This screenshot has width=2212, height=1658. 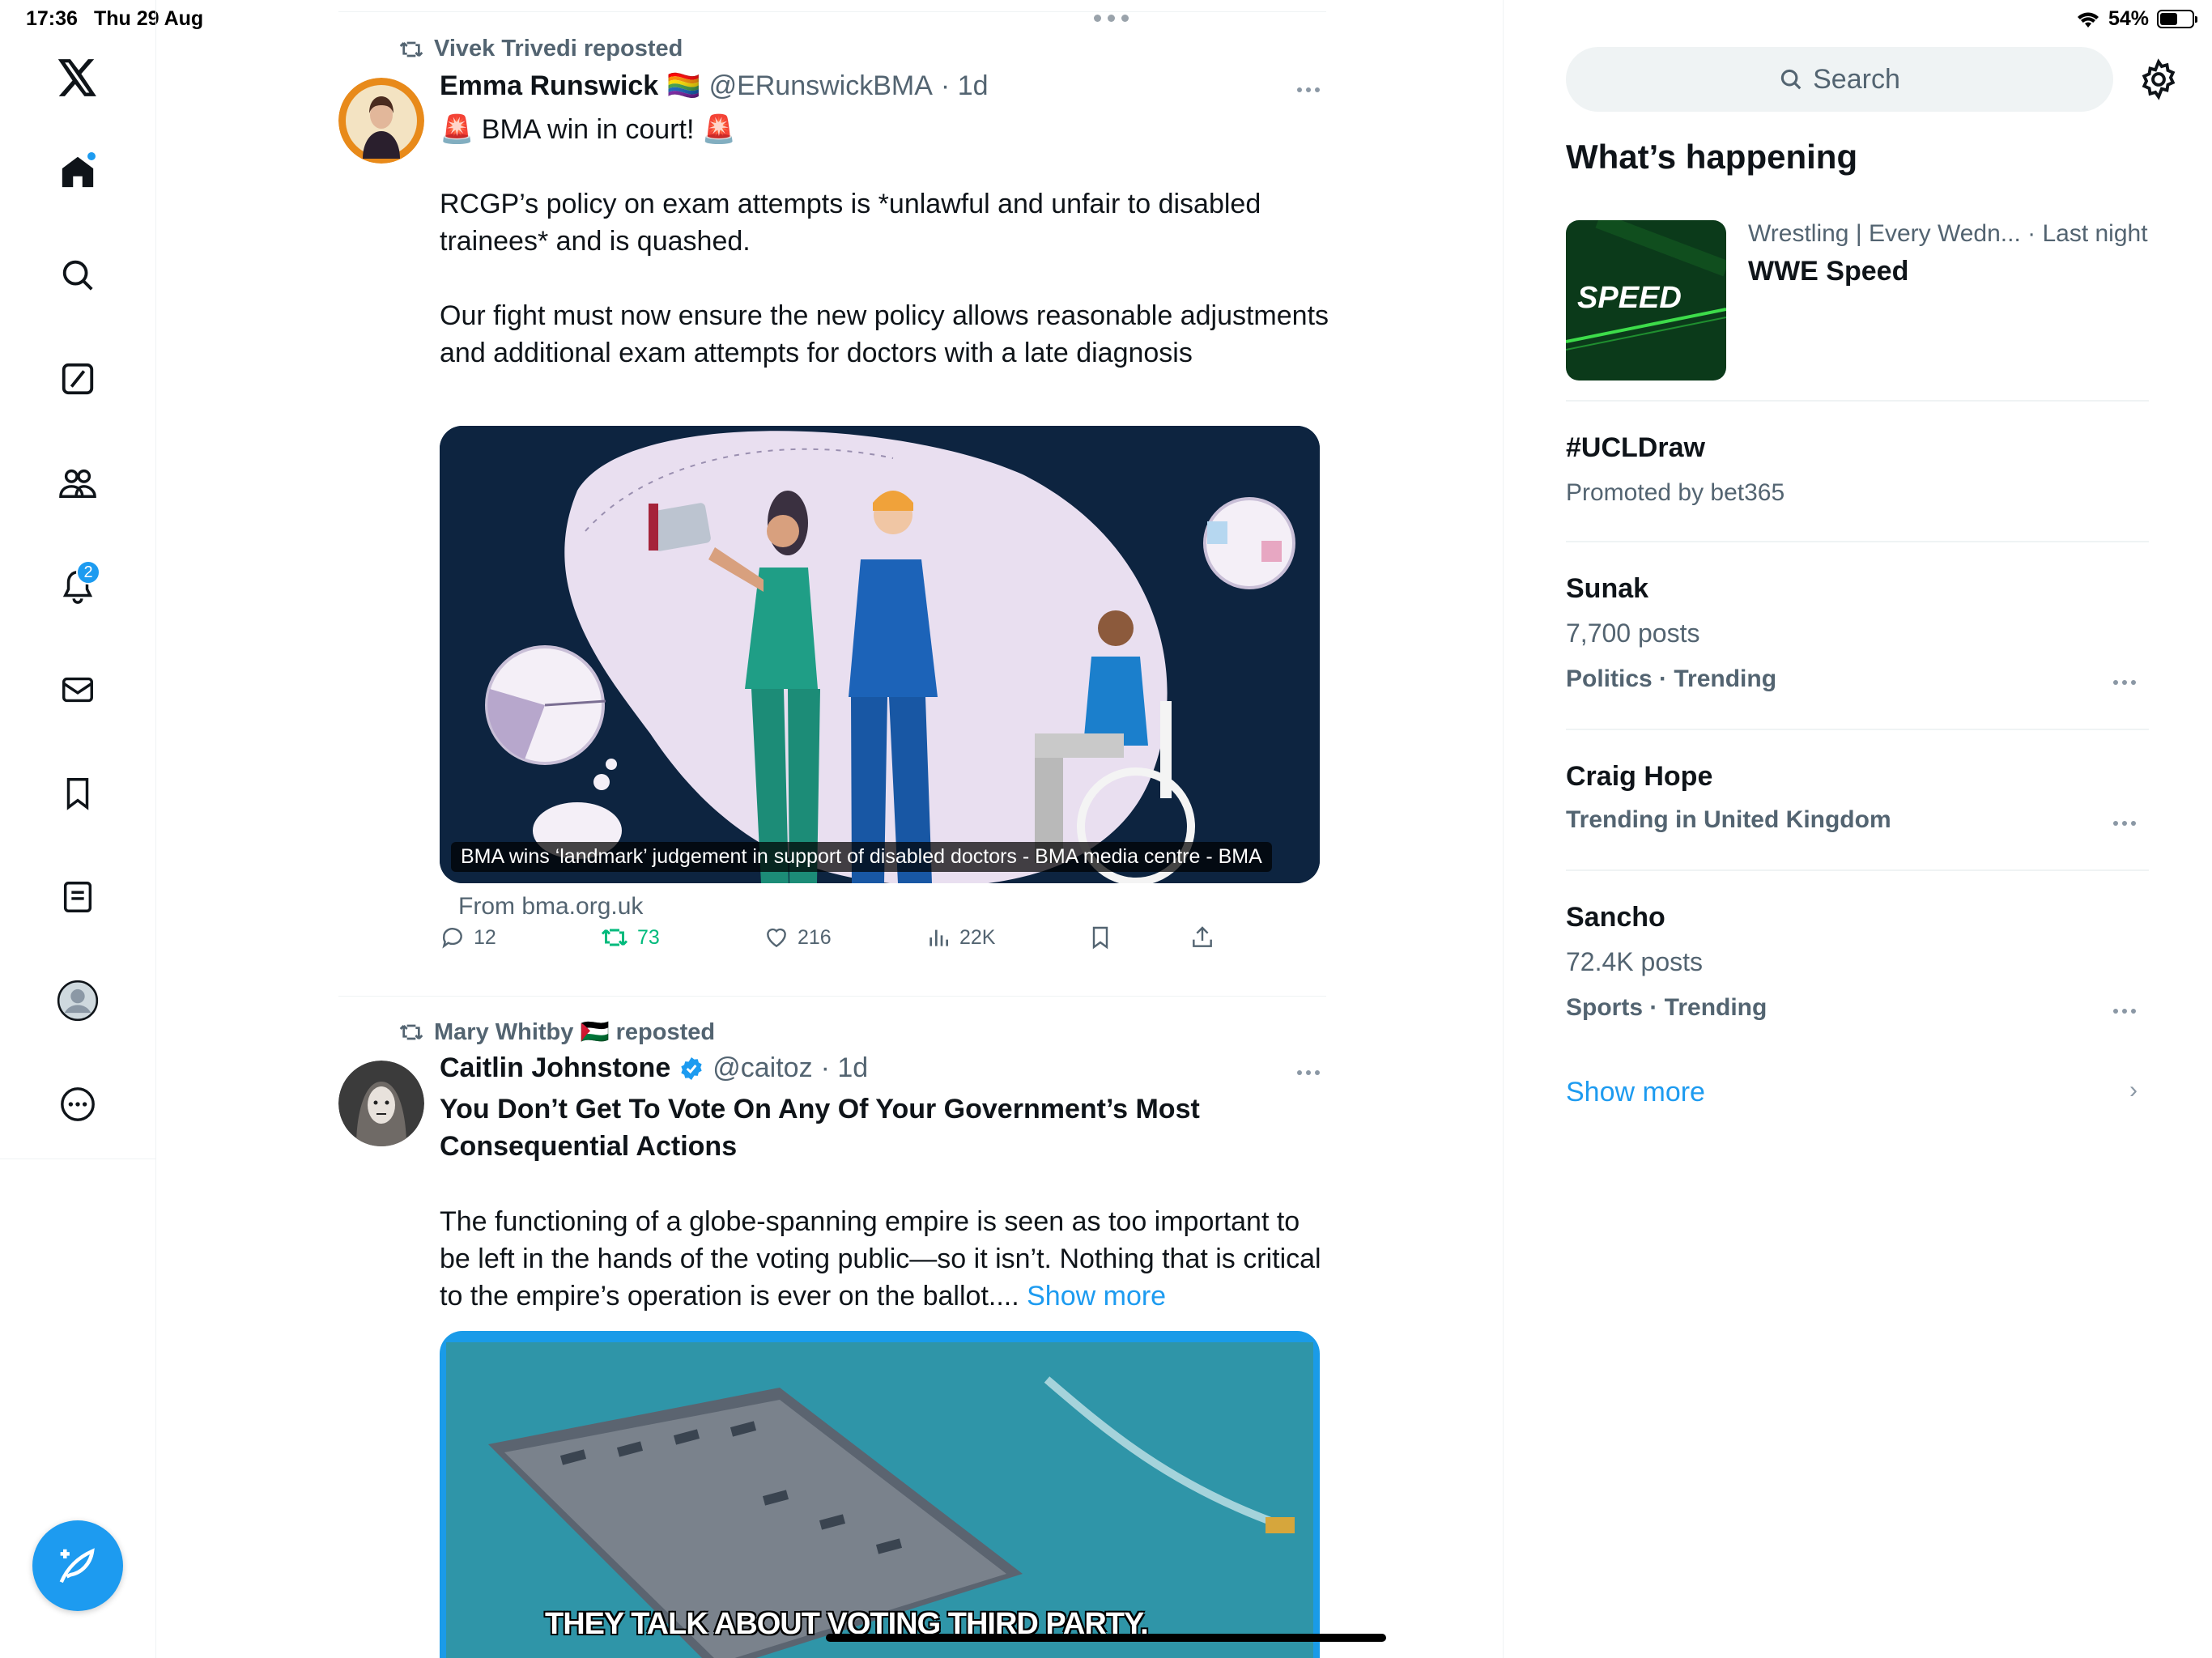 What do you see at coordinates (559, 49) in the screenshot?
I see `repost-by-label: Vivek Trivedi reposted` at bounding box center [559, 49].